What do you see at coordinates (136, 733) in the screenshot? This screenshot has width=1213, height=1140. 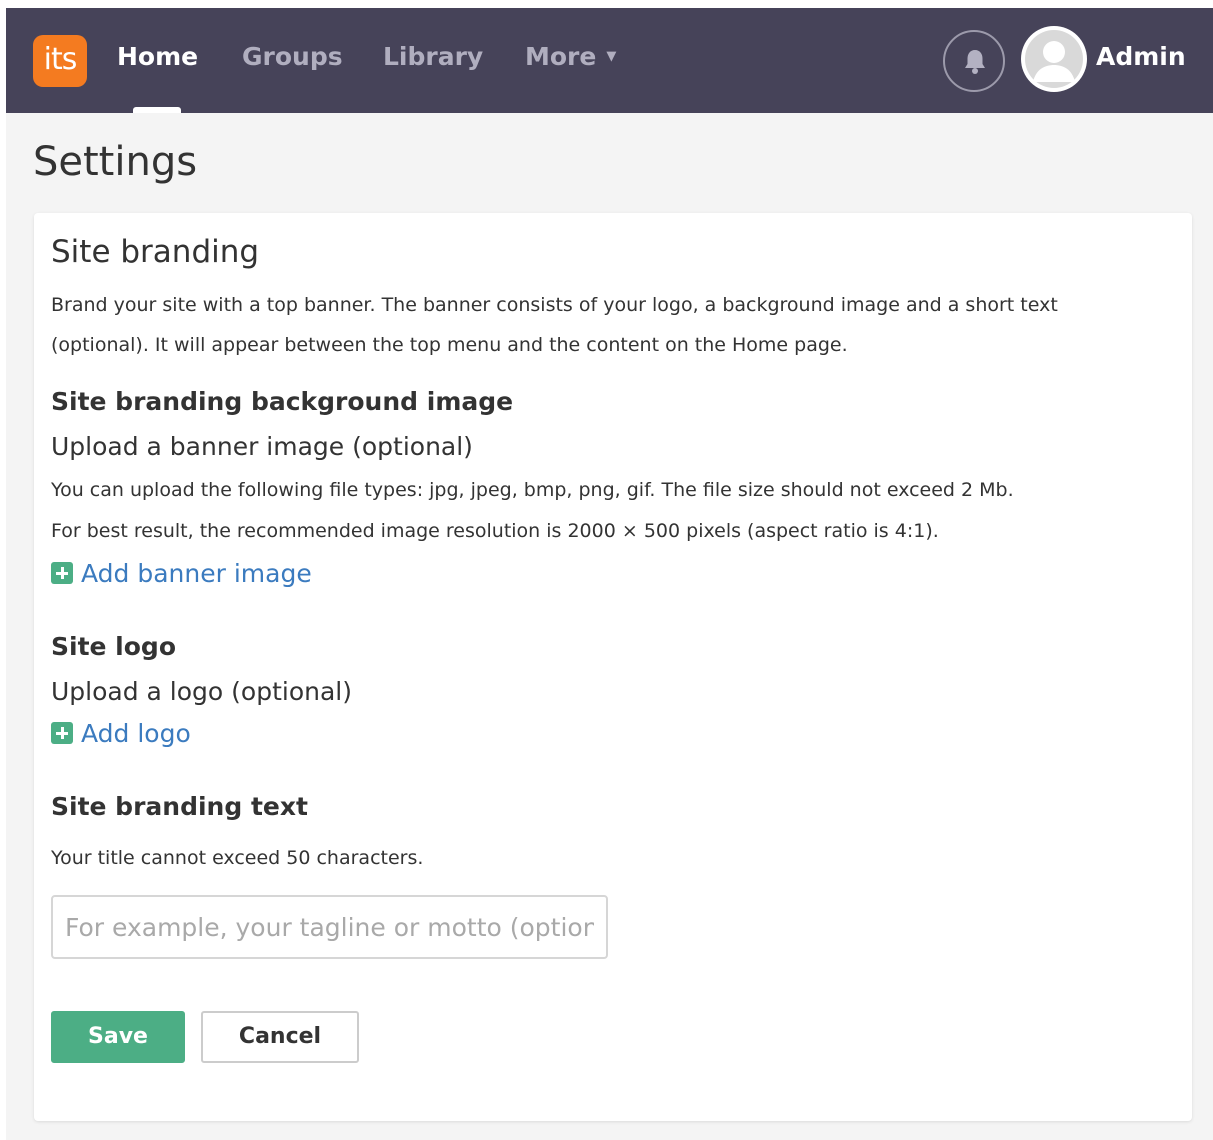 I see `add-logo-label: Add logo` at bounding box center [136, 733].